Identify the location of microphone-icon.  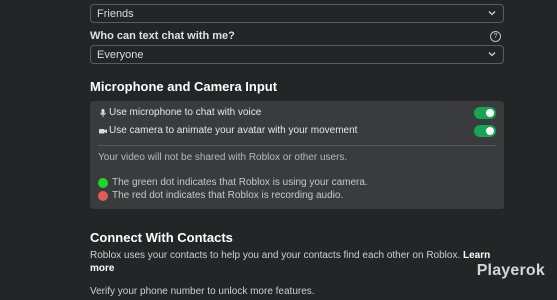
(103, 112).